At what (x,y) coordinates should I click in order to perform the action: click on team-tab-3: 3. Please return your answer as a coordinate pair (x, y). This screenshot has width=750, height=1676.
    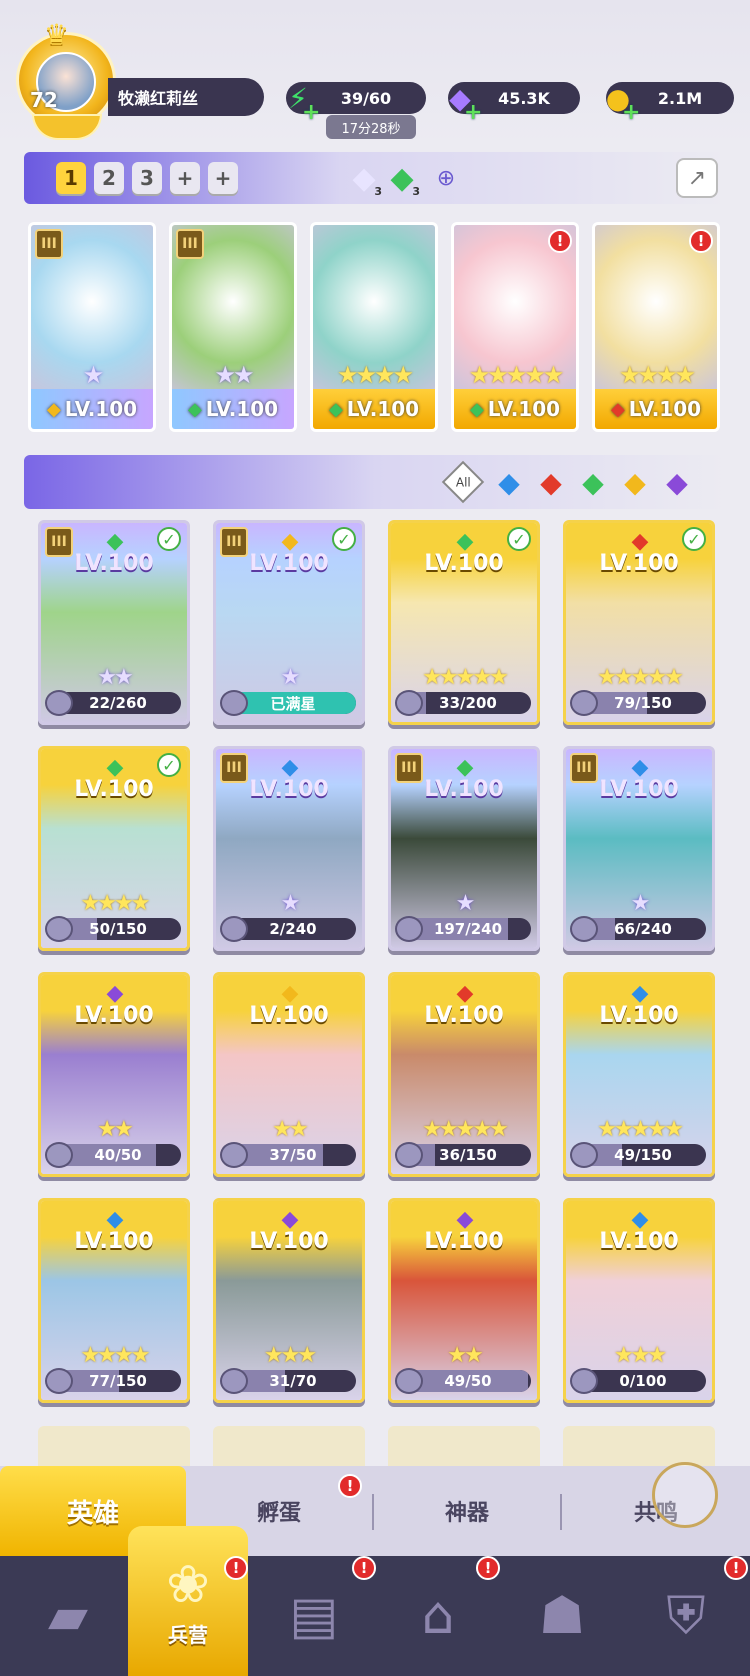
    Looking at the image, I should click on (147, 178).